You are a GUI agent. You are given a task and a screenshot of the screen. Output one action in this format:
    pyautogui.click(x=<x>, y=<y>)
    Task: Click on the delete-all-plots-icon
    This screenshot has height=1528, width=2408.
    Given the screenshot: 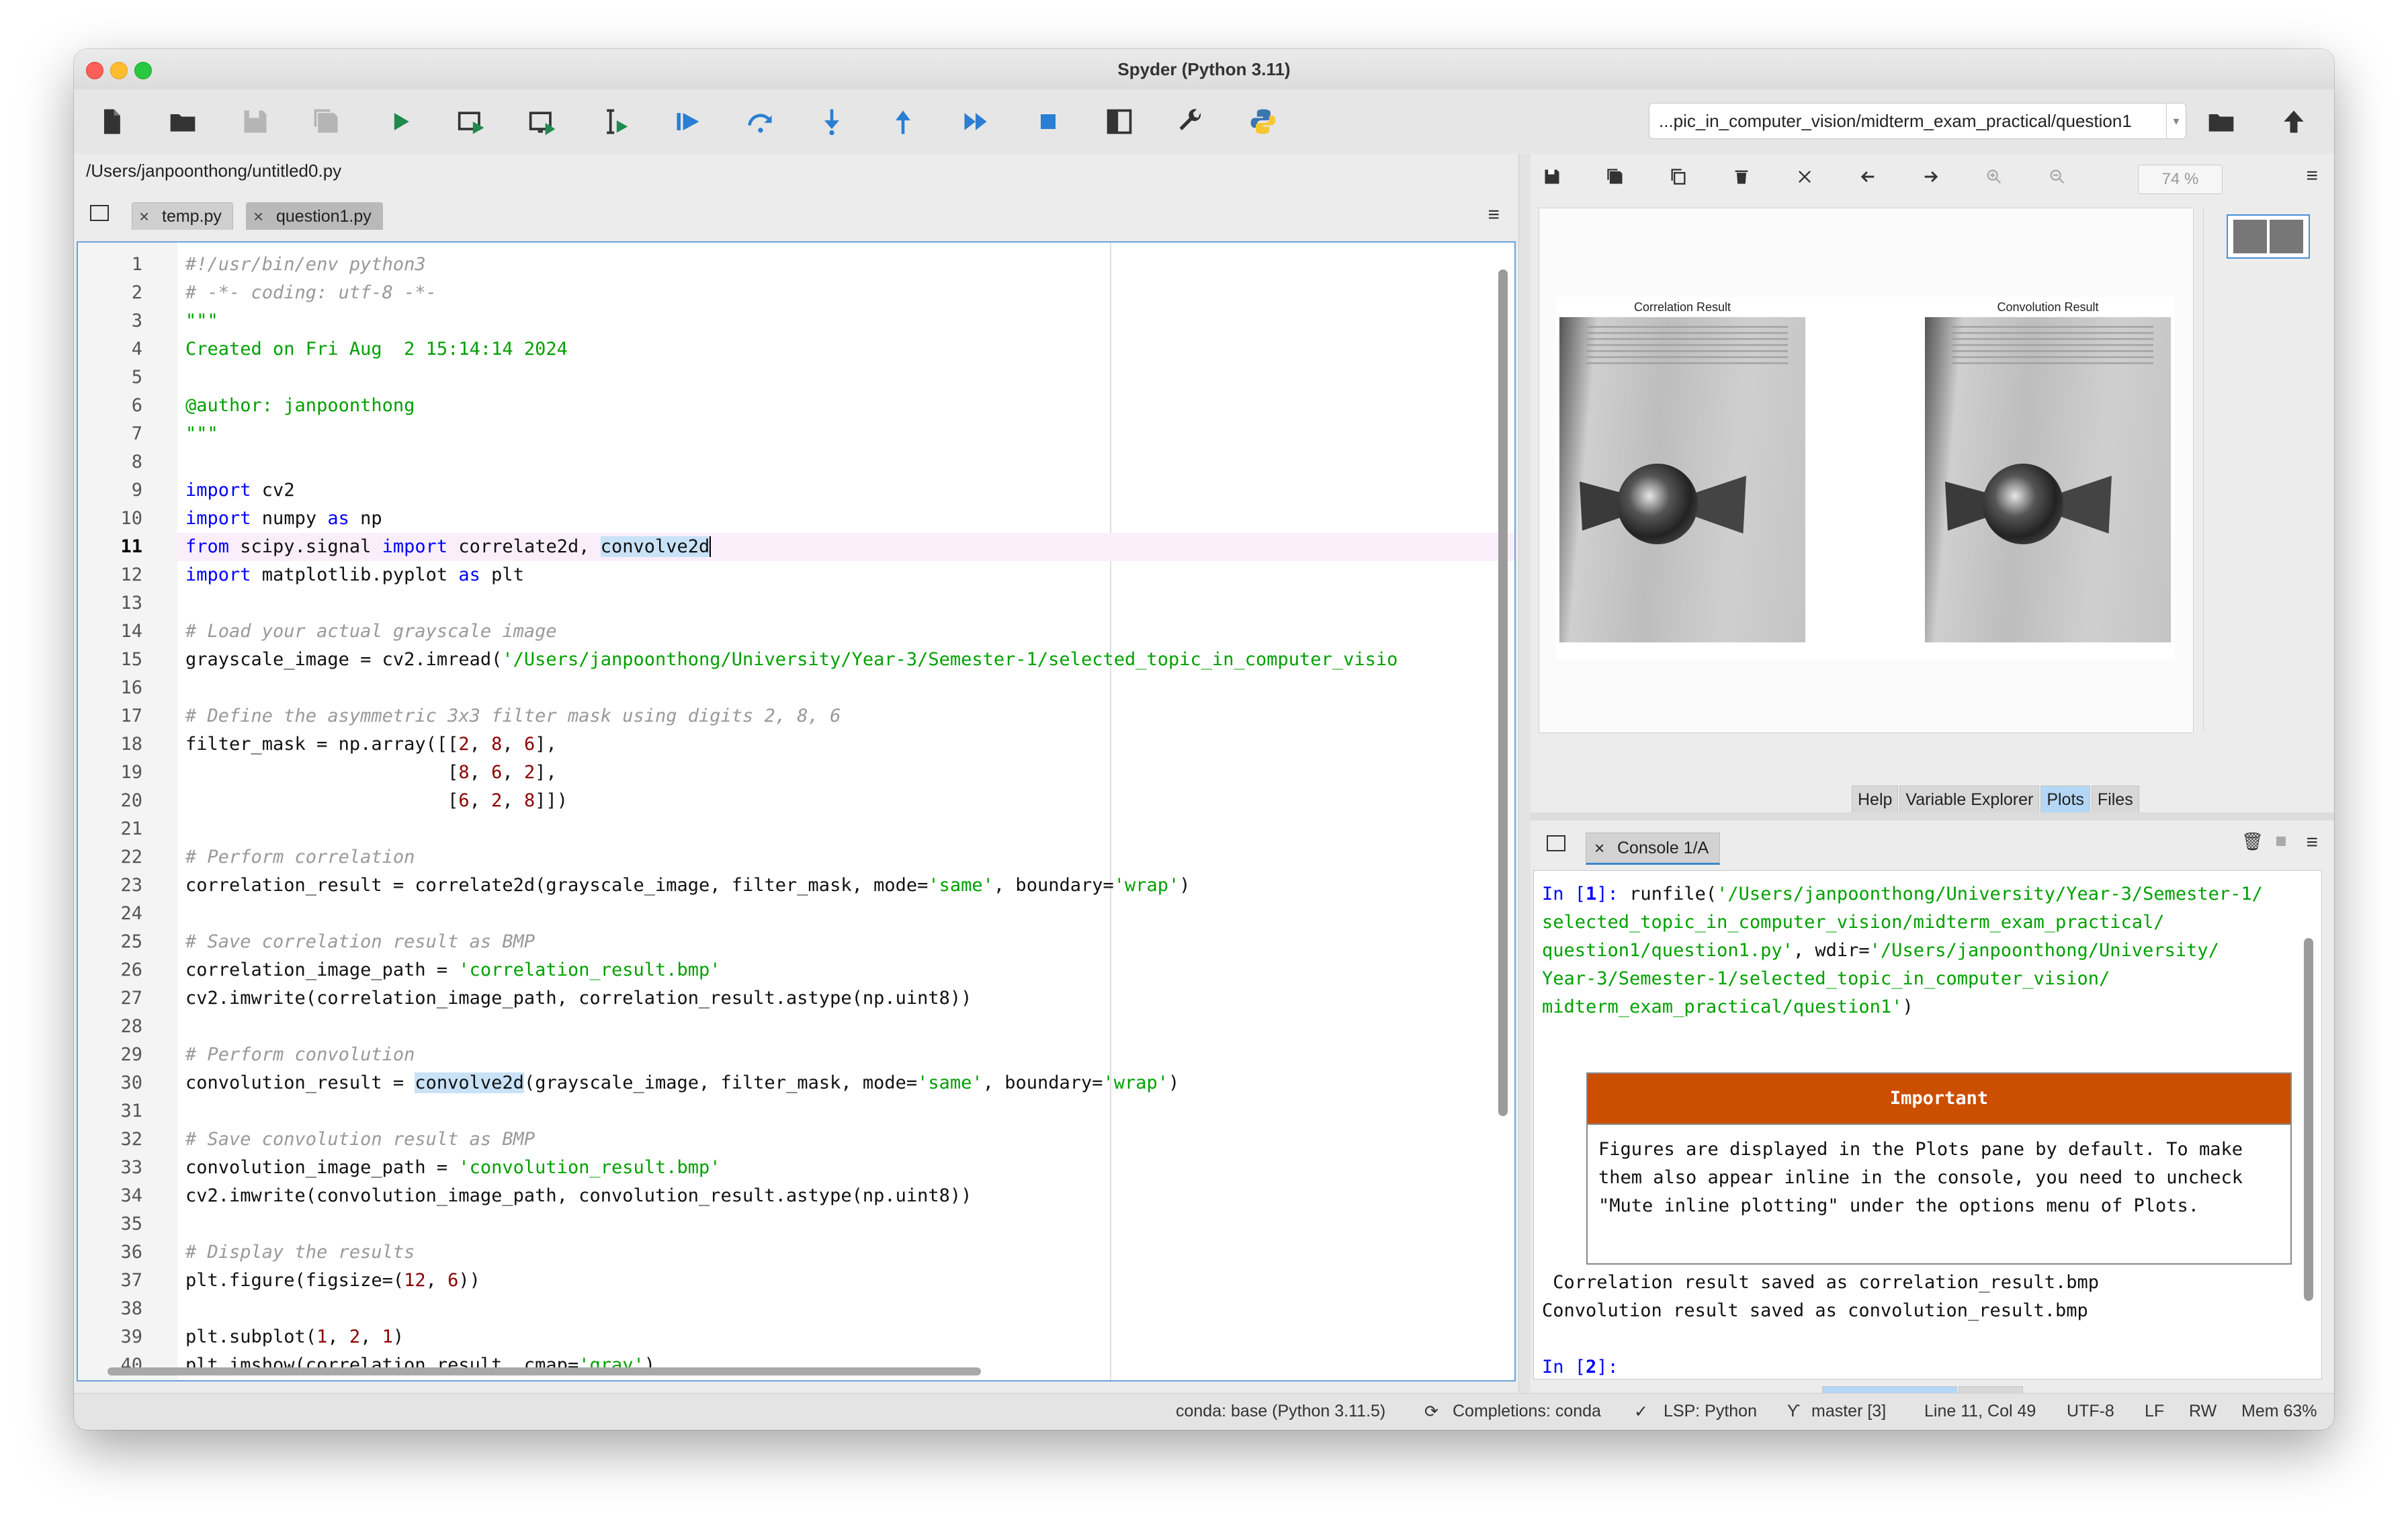 What is the action you would take?
    pyautogui.click(x=1804, y=177)
    